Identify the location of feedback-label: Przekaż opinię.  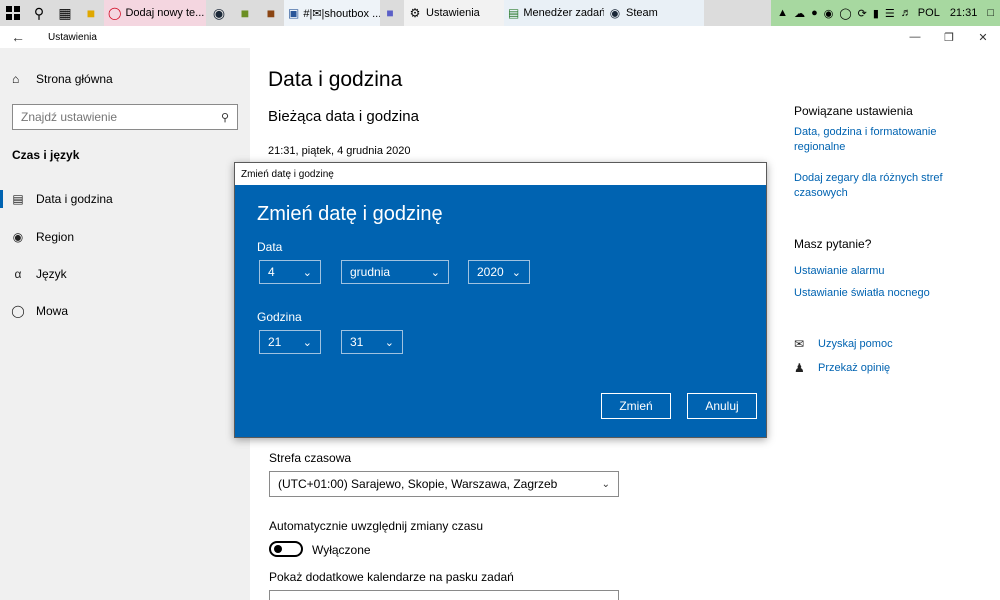
(854, 368).